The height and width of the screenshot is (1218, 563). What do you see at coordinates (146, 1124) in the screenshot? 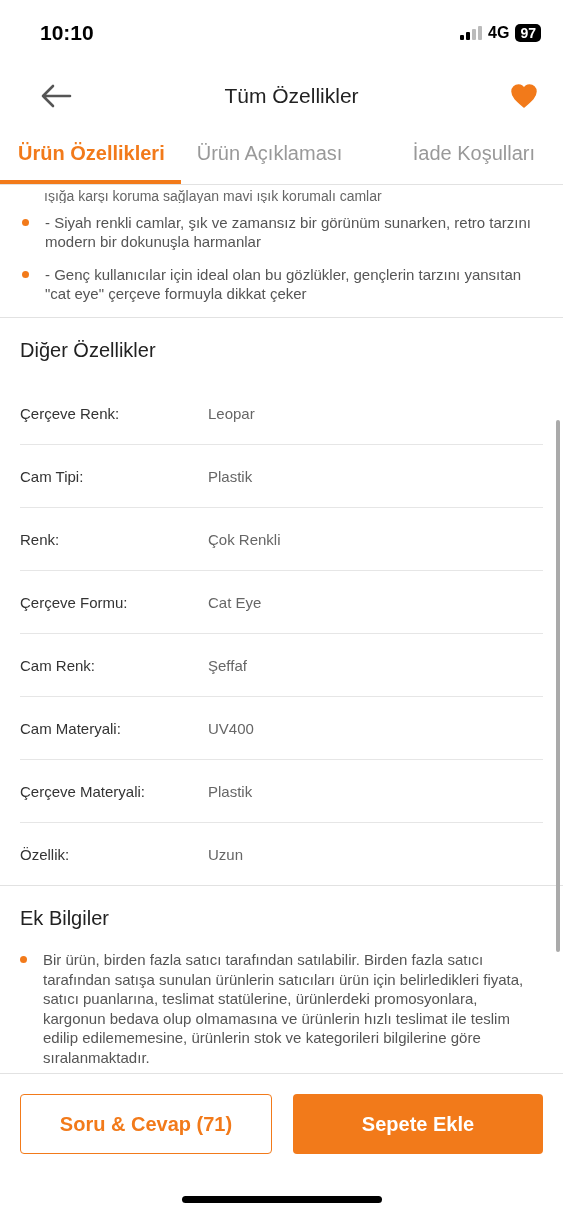
I see `questions-button: Soru & Cevap (71)` at bounding box center [146, 1124].